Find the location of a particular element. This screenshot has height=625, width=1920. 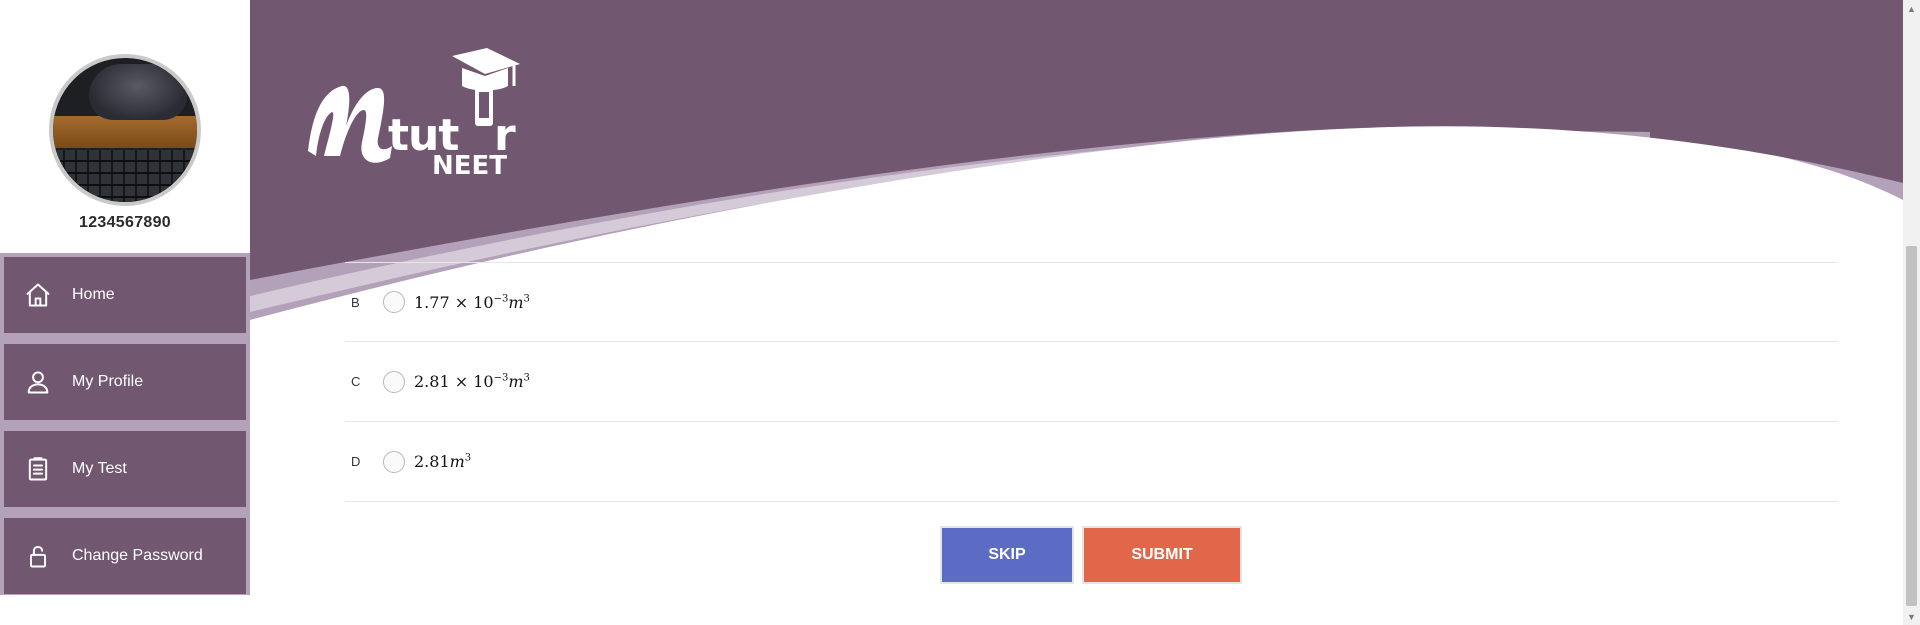

sidebar-item-label: My Test is located at coordinates (99, 468).